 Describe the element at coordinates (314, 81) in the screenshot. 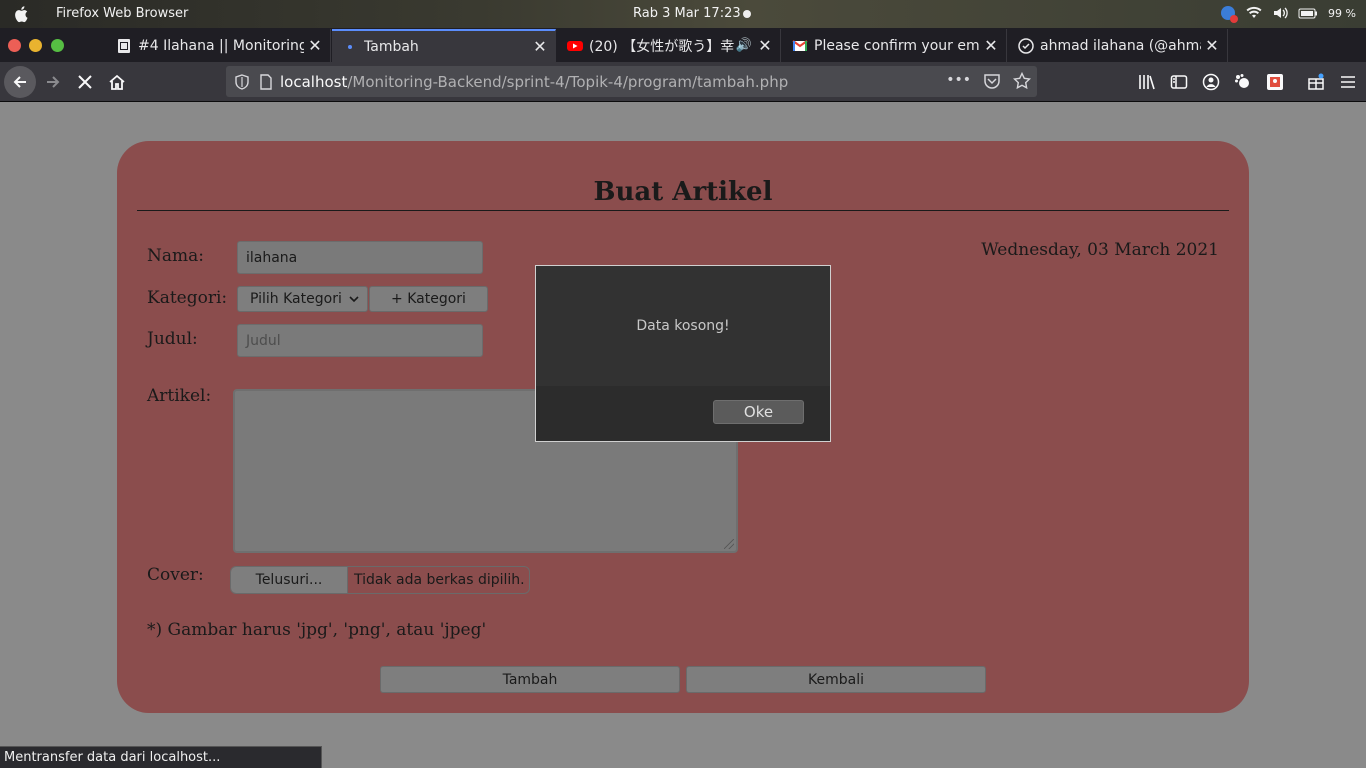

I see `url-host: localhost` at that location.